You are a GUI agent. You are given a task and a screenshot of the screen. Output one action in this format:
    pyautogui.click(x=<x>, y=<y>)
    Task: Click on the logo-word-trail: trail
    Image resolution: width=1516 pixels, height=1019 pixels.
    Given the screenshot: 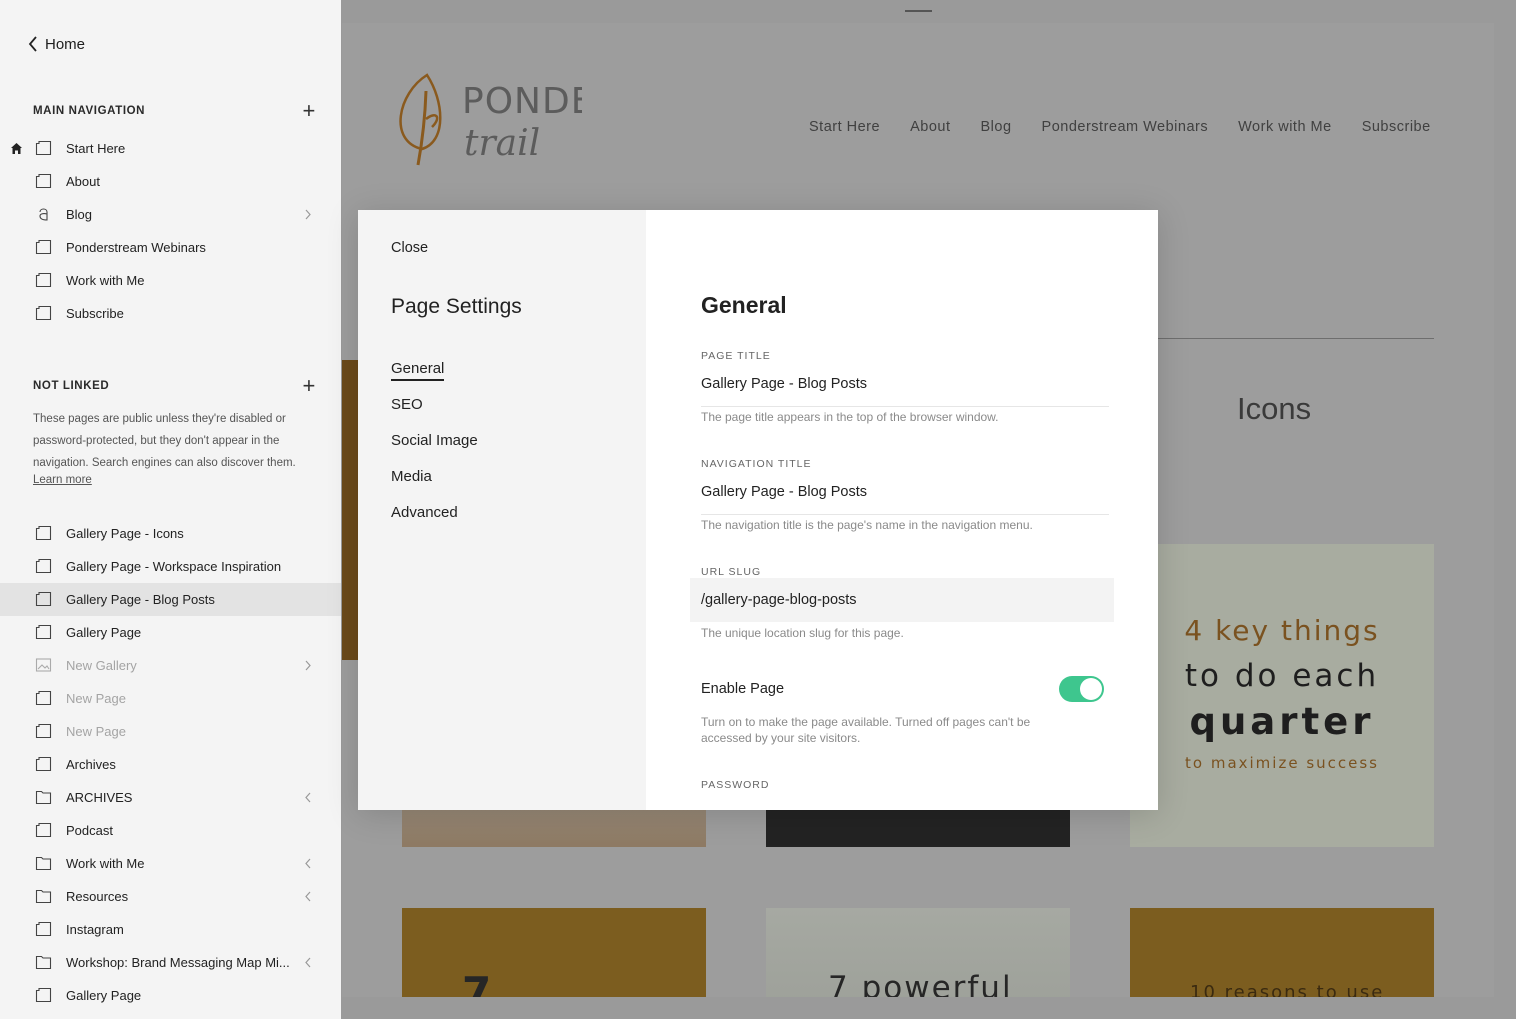 What is the action you would take?
    pyautogui.click(x=502, y=143)
    